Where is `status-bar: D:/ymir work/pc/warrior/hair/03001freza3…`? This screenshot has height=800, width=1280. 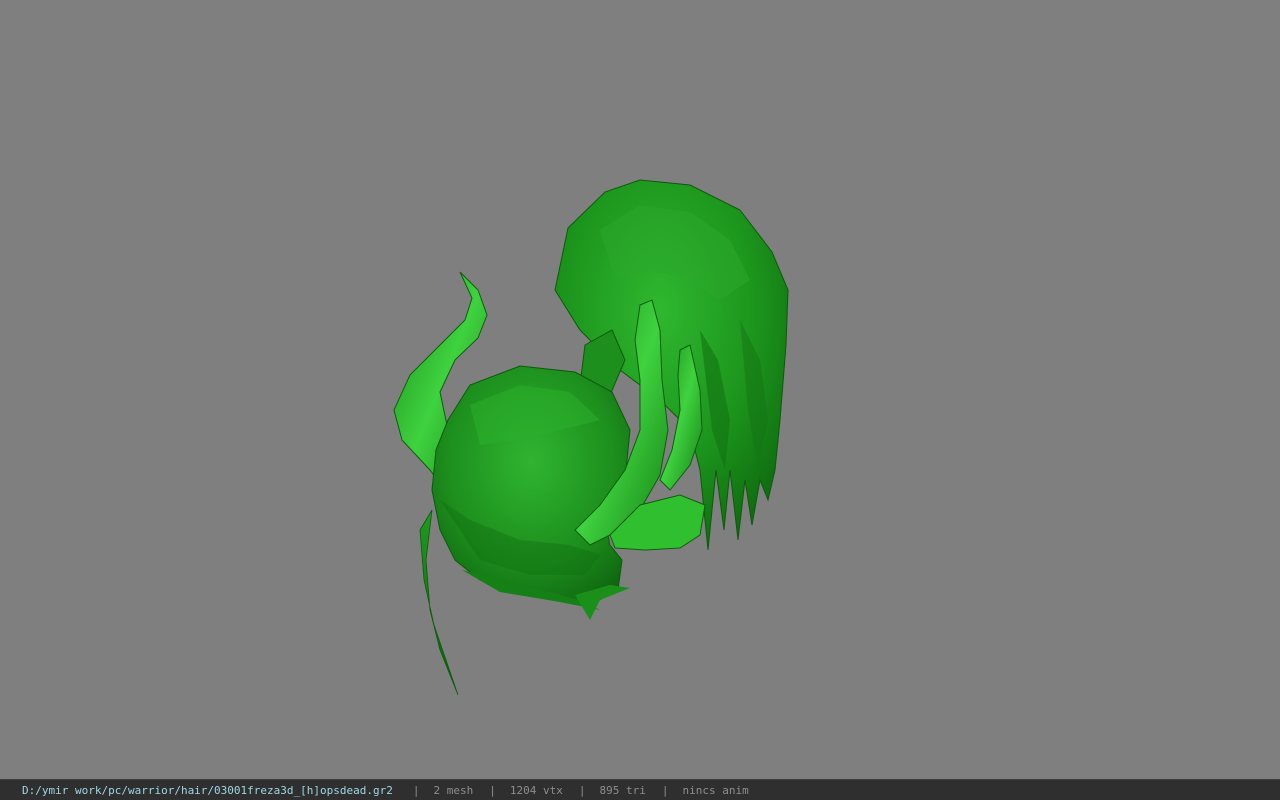 status-bar: D:/ymir work/pc/warrior/hair/03001freza3… is located at coordinates (640, 789).